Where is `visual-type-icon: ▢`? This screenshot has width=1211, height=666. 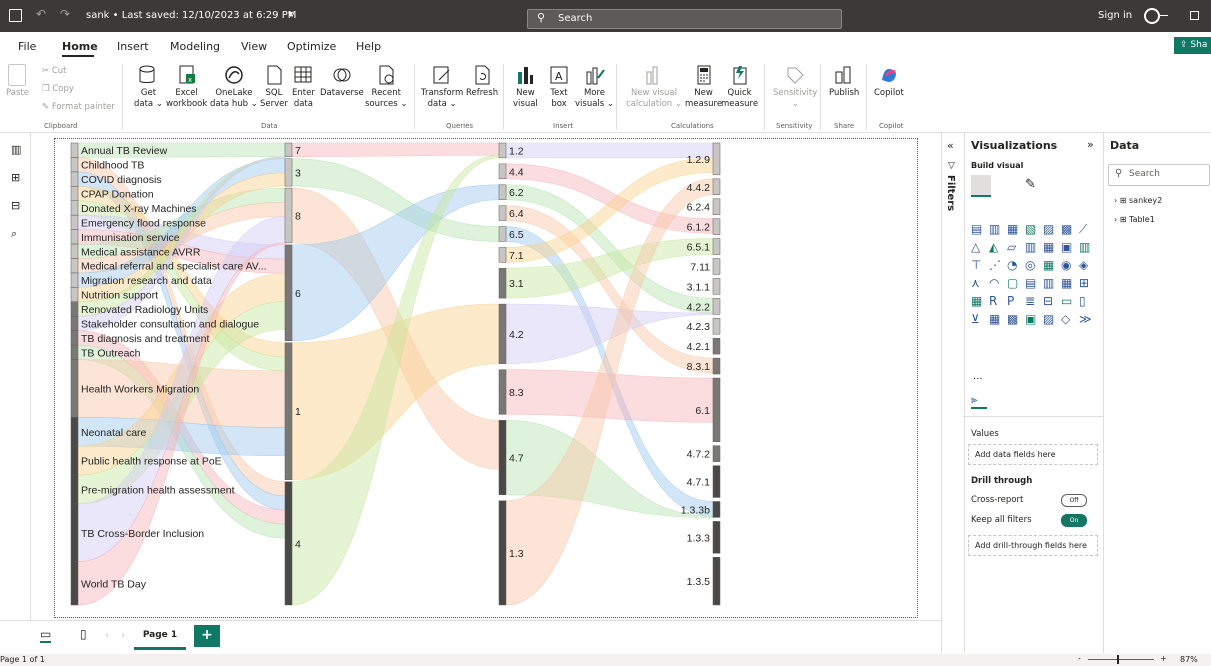
visual-type-icon: ▢ is located at coordinates (1014, 283).